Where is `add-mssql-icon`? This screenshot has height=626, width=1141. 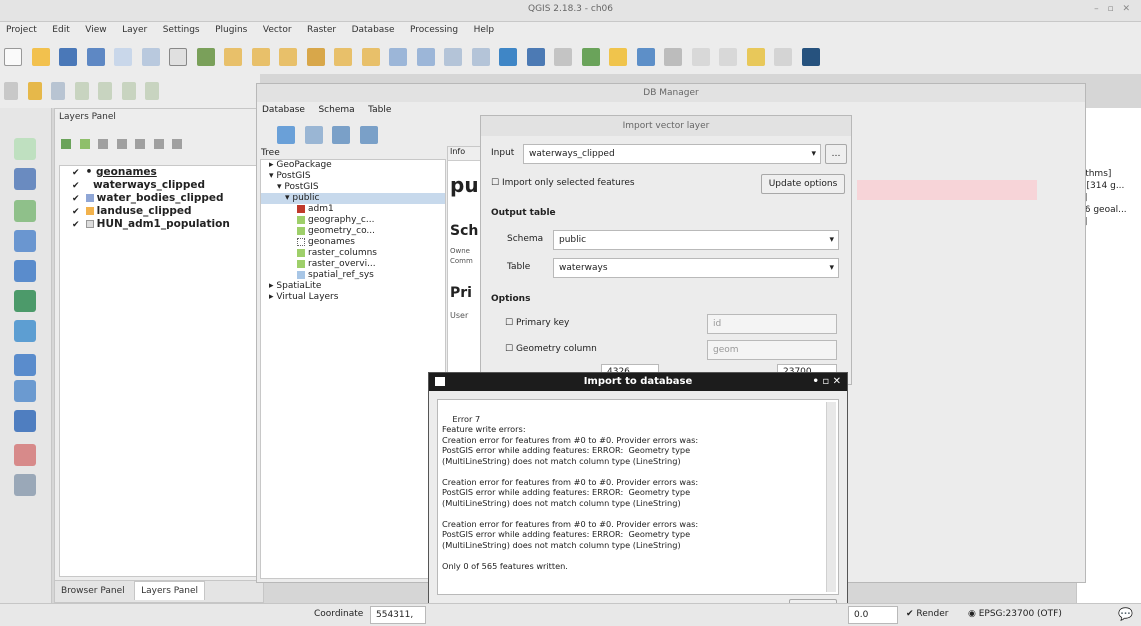
add-mssql-icon is located at coordinates (25, 391).